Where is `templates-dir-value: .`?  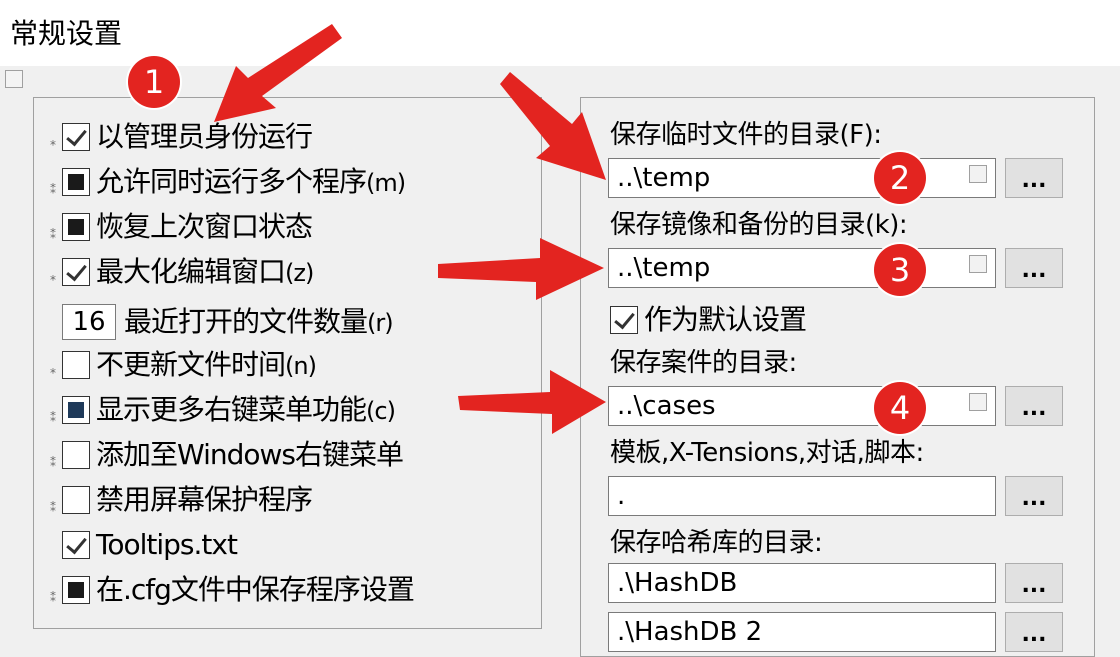 templates-dir-value: . is located at coordinates (621, 496).